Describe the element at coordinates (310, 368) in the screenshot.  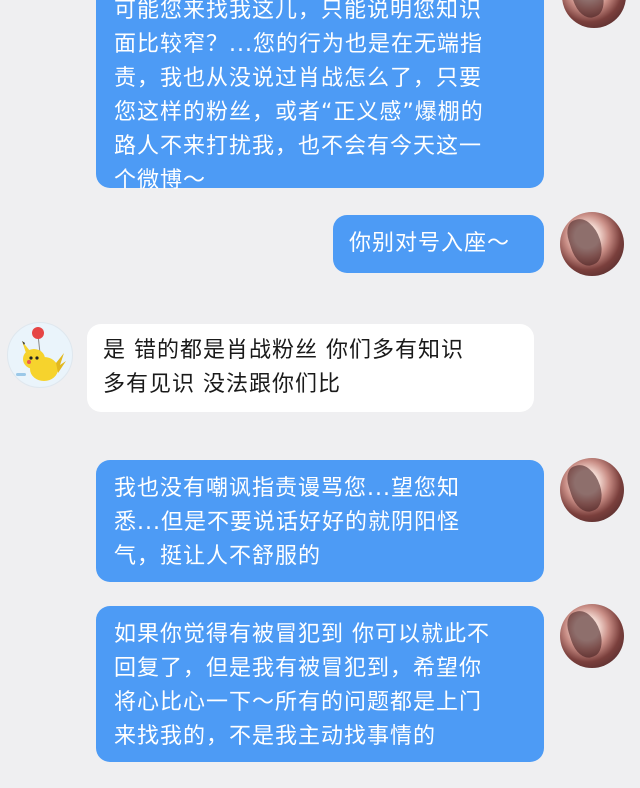
I see `message-bubble-incoming: 是 错的都是肖战粉丝 你们多有知识 多有见识 没法跟你们比` at that location.